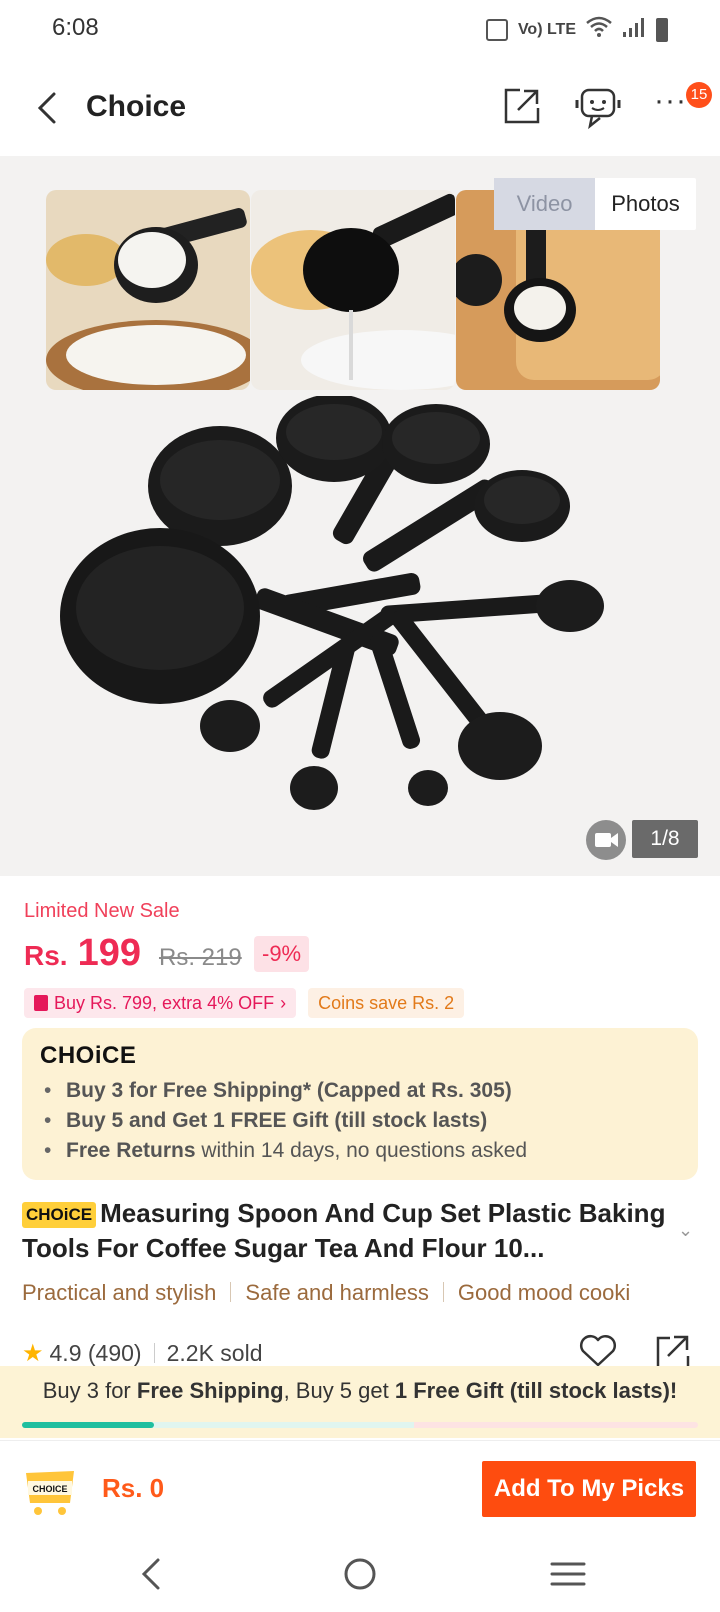 The width and height of the screenshot is (720, 1612). What do you see at coordinates (360, 1488) in the screenshot?
I see `action-bar: CHOICE Rs. 0 Add To My Picks` at bounding box center [360, 1488].